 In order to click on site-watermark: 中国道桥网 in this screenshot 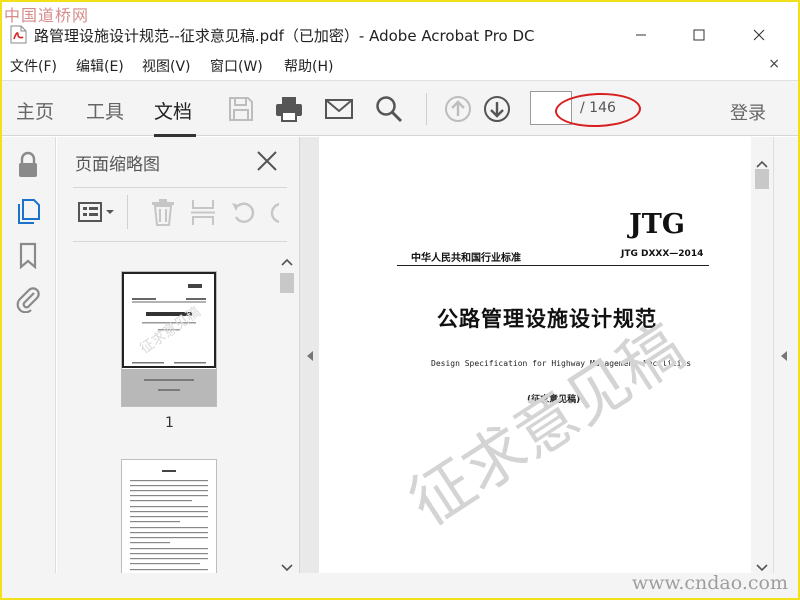, I will do `click(47, 15)`.